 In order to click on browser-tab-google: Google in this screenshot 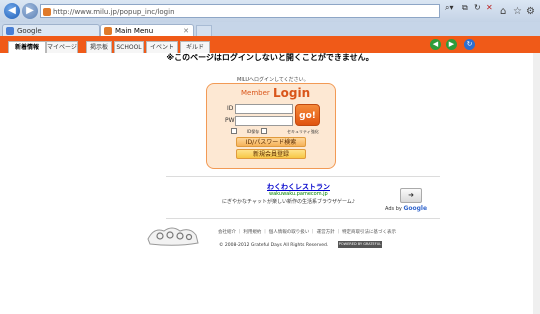, I will do `click(51, 30)`.